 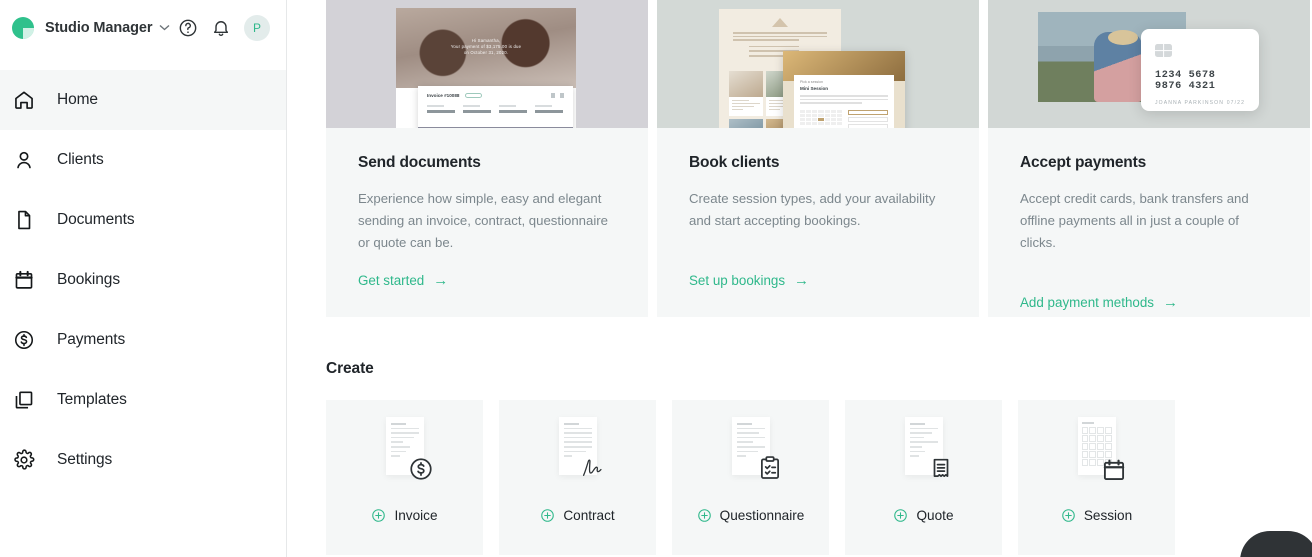 What do you see at coordinates (221, 28) in the screenshot?
I see `bell-icon` at bounding box center [221, 28].